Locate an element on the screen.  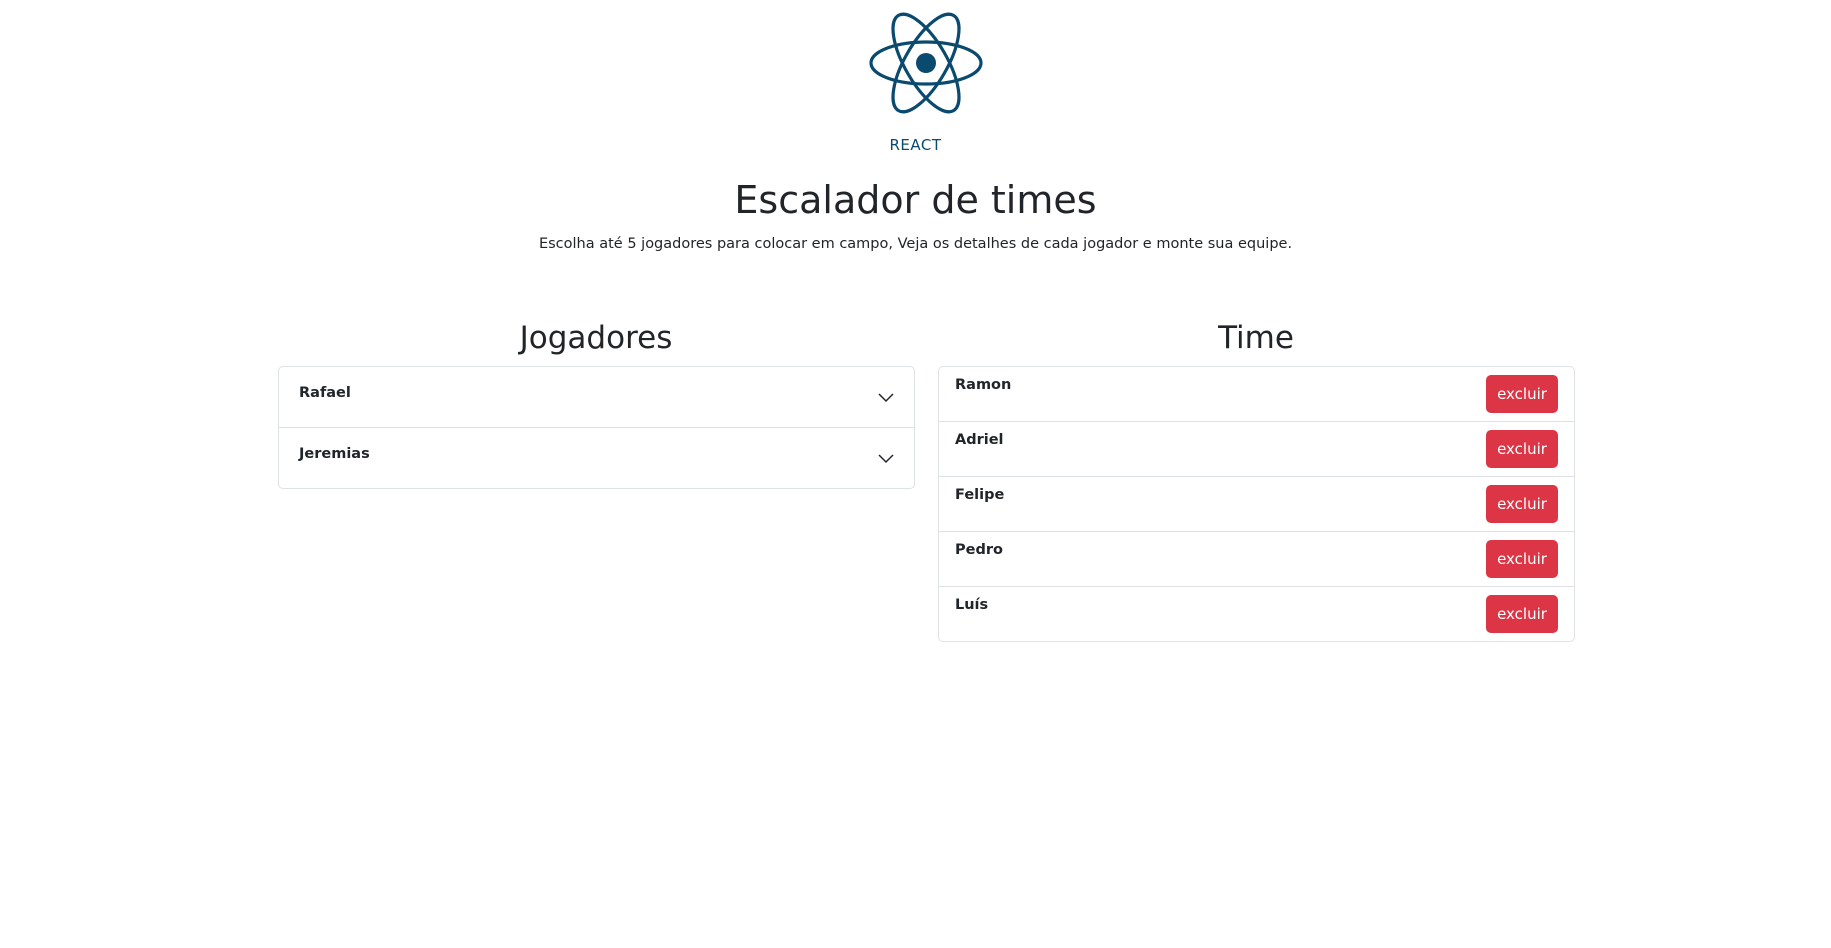
team-list-item: Pedro excluir is located at coordinates (1256, 559).